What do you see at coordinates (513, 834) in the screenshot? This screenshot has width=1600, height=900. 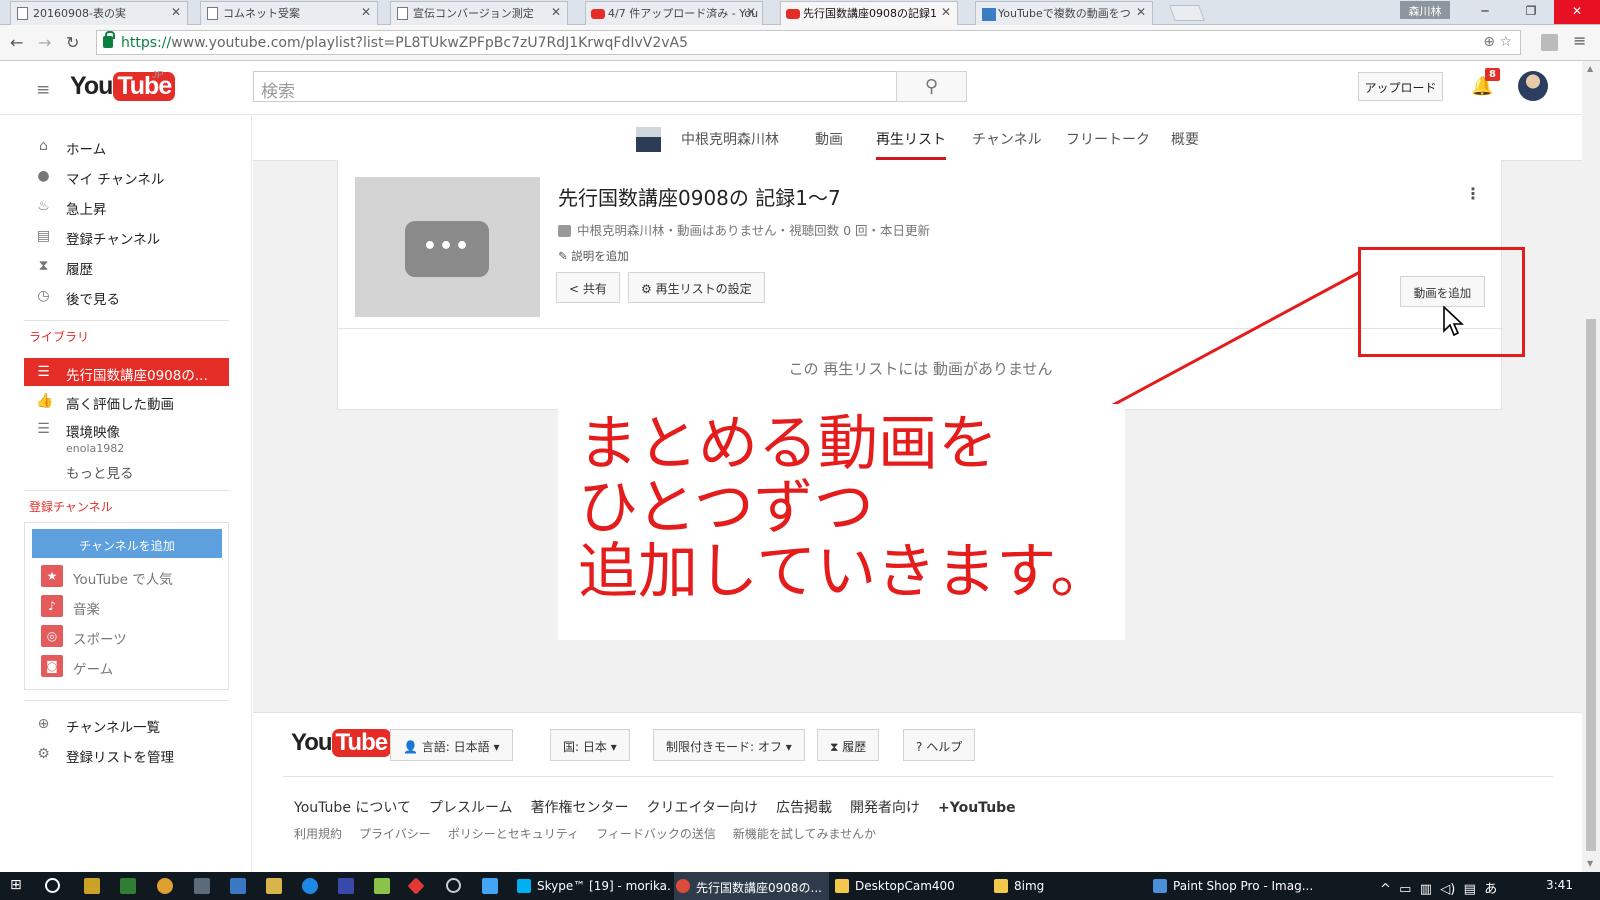 I see `footer-link: ポリシーとセキュリティ` at bounding box center [513, 834].